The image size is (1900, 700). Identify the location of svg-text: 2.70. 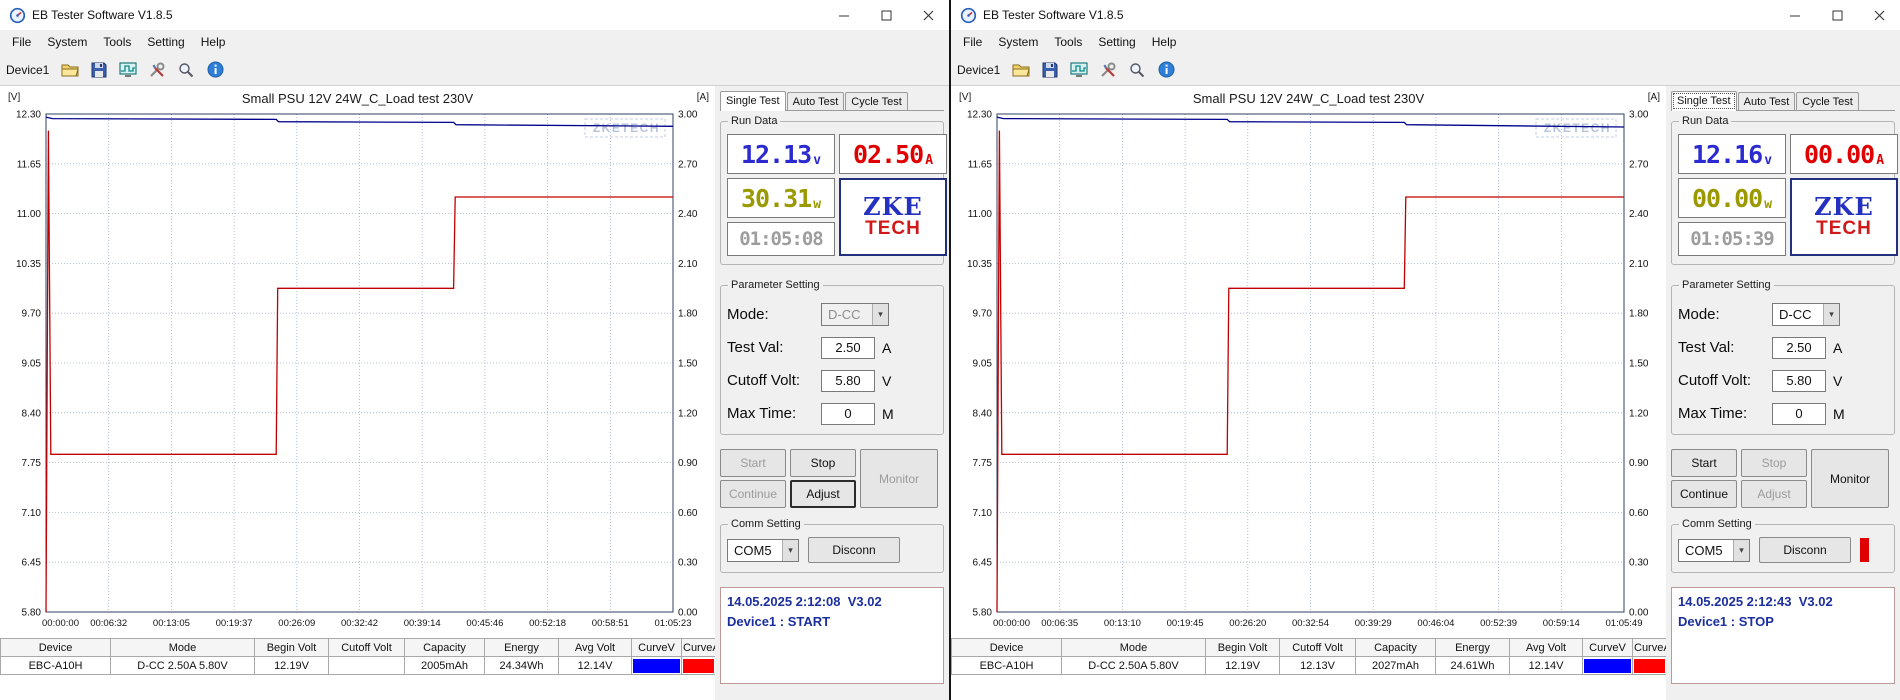
(688, 164).